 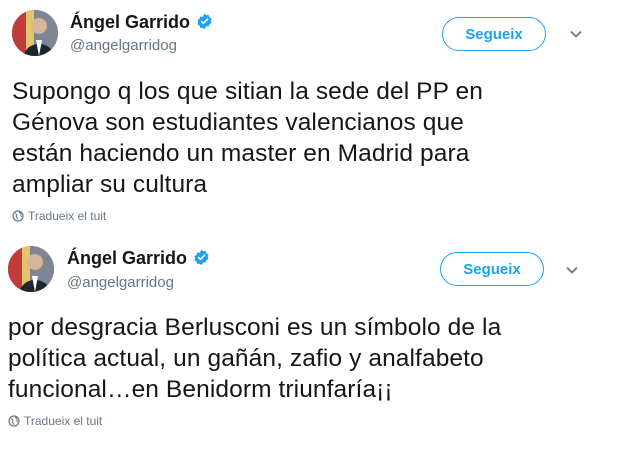 What do you see at coordinates (110, 184) in the screenshot?
I see `tweet-text-line: ampliar su cultura` at bounding box center [110, 184].